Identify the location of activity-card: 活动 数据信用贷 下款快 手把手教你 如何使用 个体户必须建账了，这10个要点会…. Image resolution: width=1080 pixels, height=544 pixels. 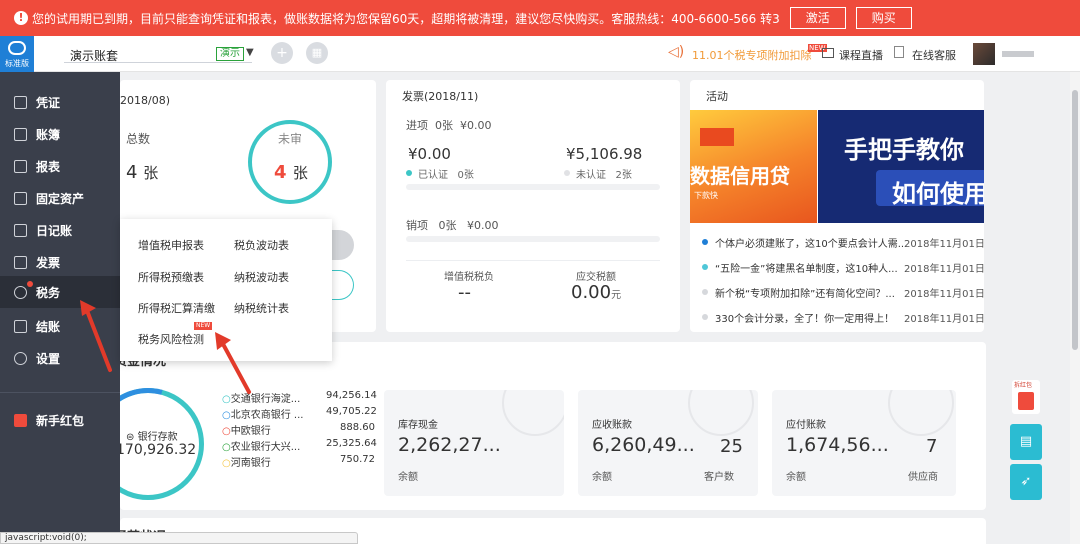
(837, 206).